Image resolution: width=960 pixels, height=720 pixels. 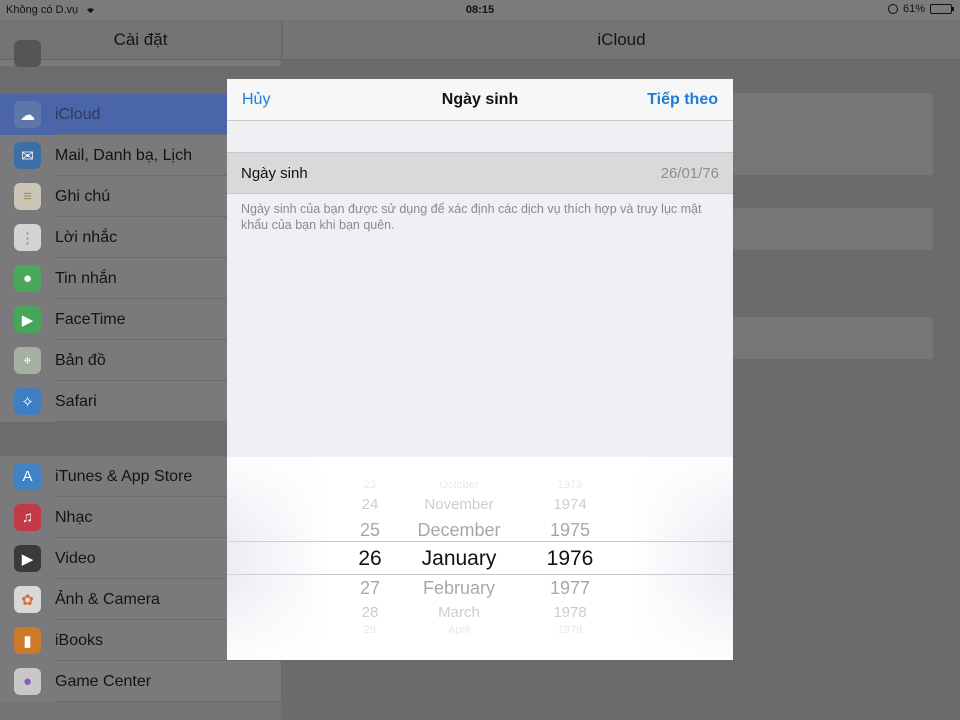 What do you see at coordinates (459, 612) in the screenshot?
I see `month-option: March` at bounding box center [459, 612].